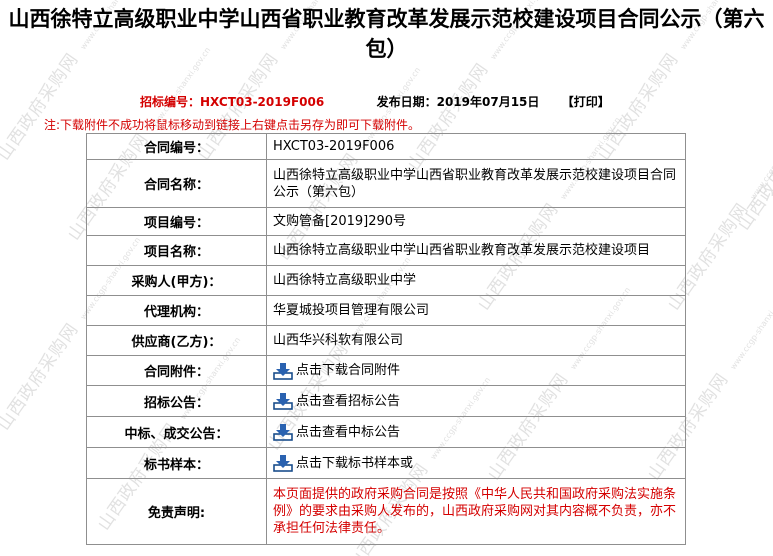 This screenshot has height=556, width=773. Describe the element at coordinates (406, 102) in the screenshot. I see `publish-date-label: 发布日期：` at that location.